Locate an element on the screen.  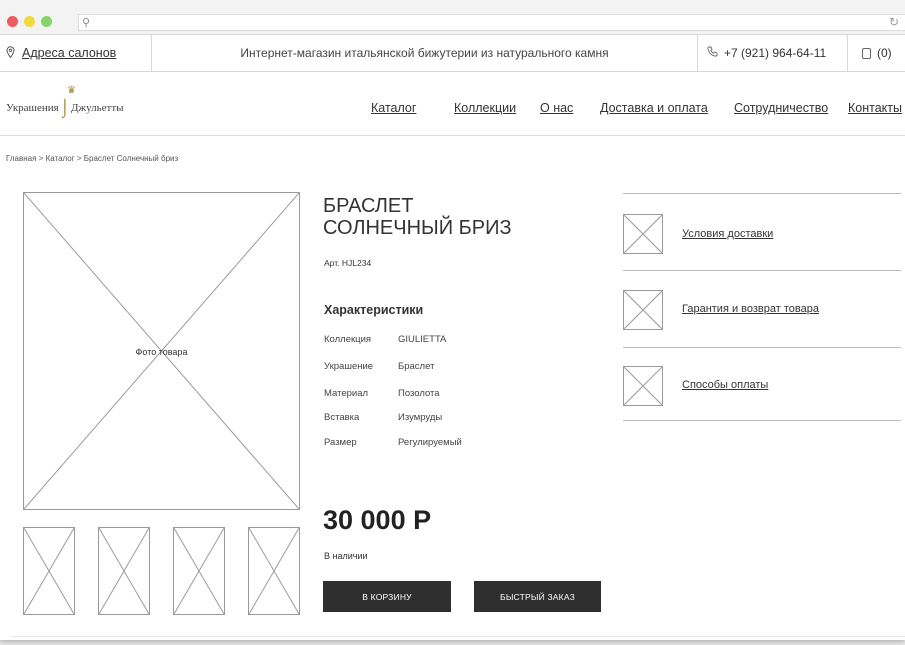
logo-text-left: Украшения is located at coordinates (32, 108).